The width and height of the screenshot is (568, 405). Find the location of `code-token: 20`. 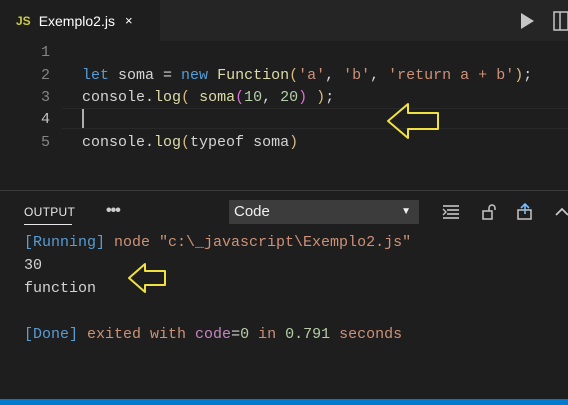

code-token: 20 is located at coordinates (289, 97).